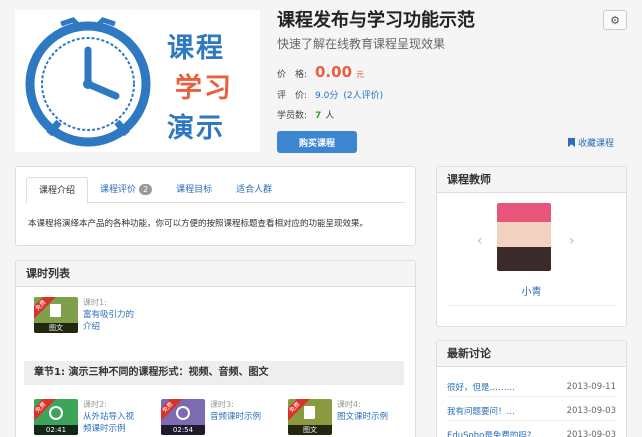 The height and width of the screenshot is (437, 642). I want to click on students-label: 学员数:, so click(292, 116).